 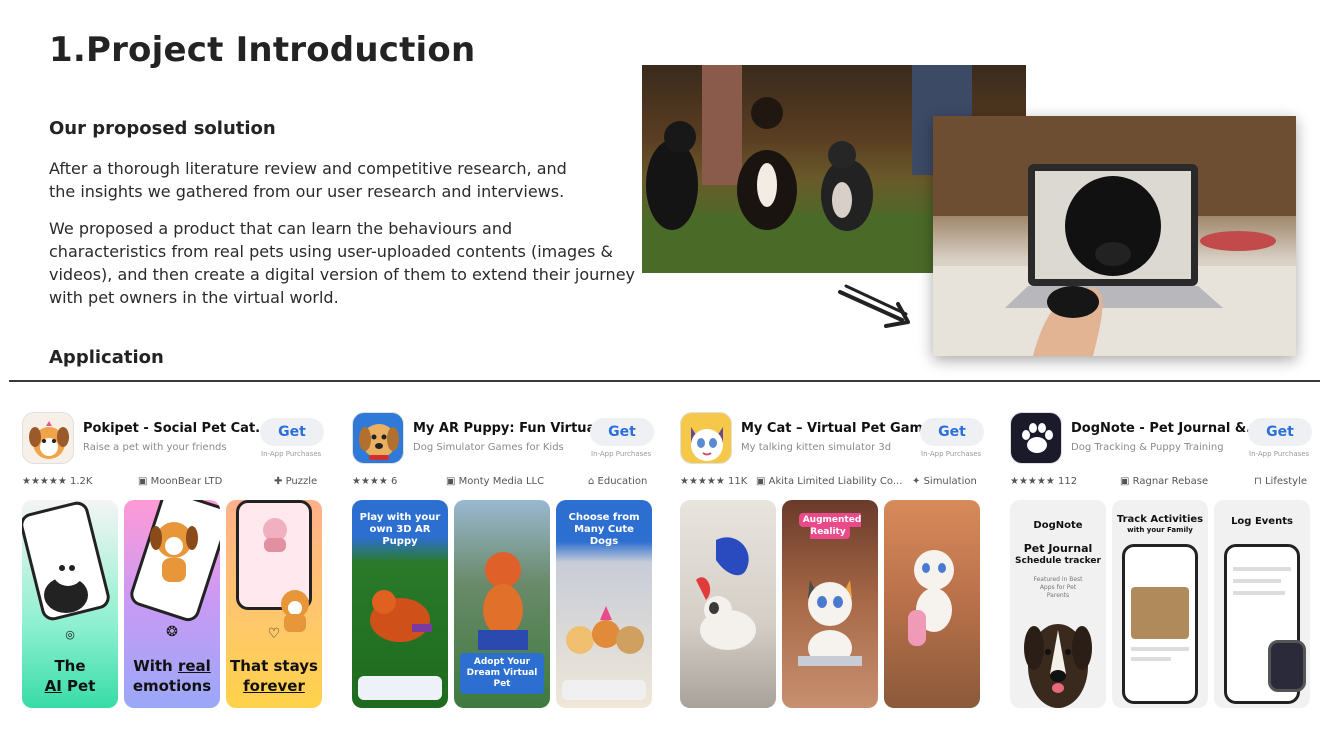 What do you see at coordinates (1044, 481) in the screenshot?
I see `rating: ★★★★★ 112` at bounding box center [1044, 481].